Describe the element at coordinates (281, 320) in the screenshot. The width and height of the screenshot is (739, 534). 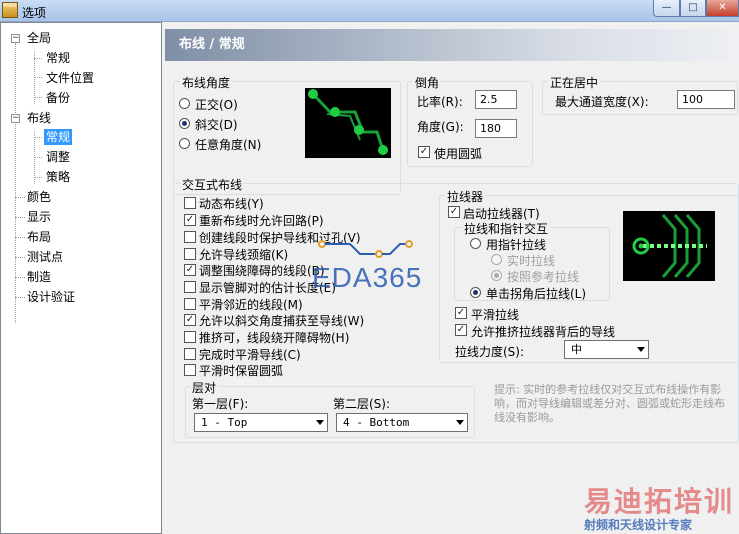
I see `label-snap-diagonal: 允许以斜交角度捕获至导线(W)` at that location.